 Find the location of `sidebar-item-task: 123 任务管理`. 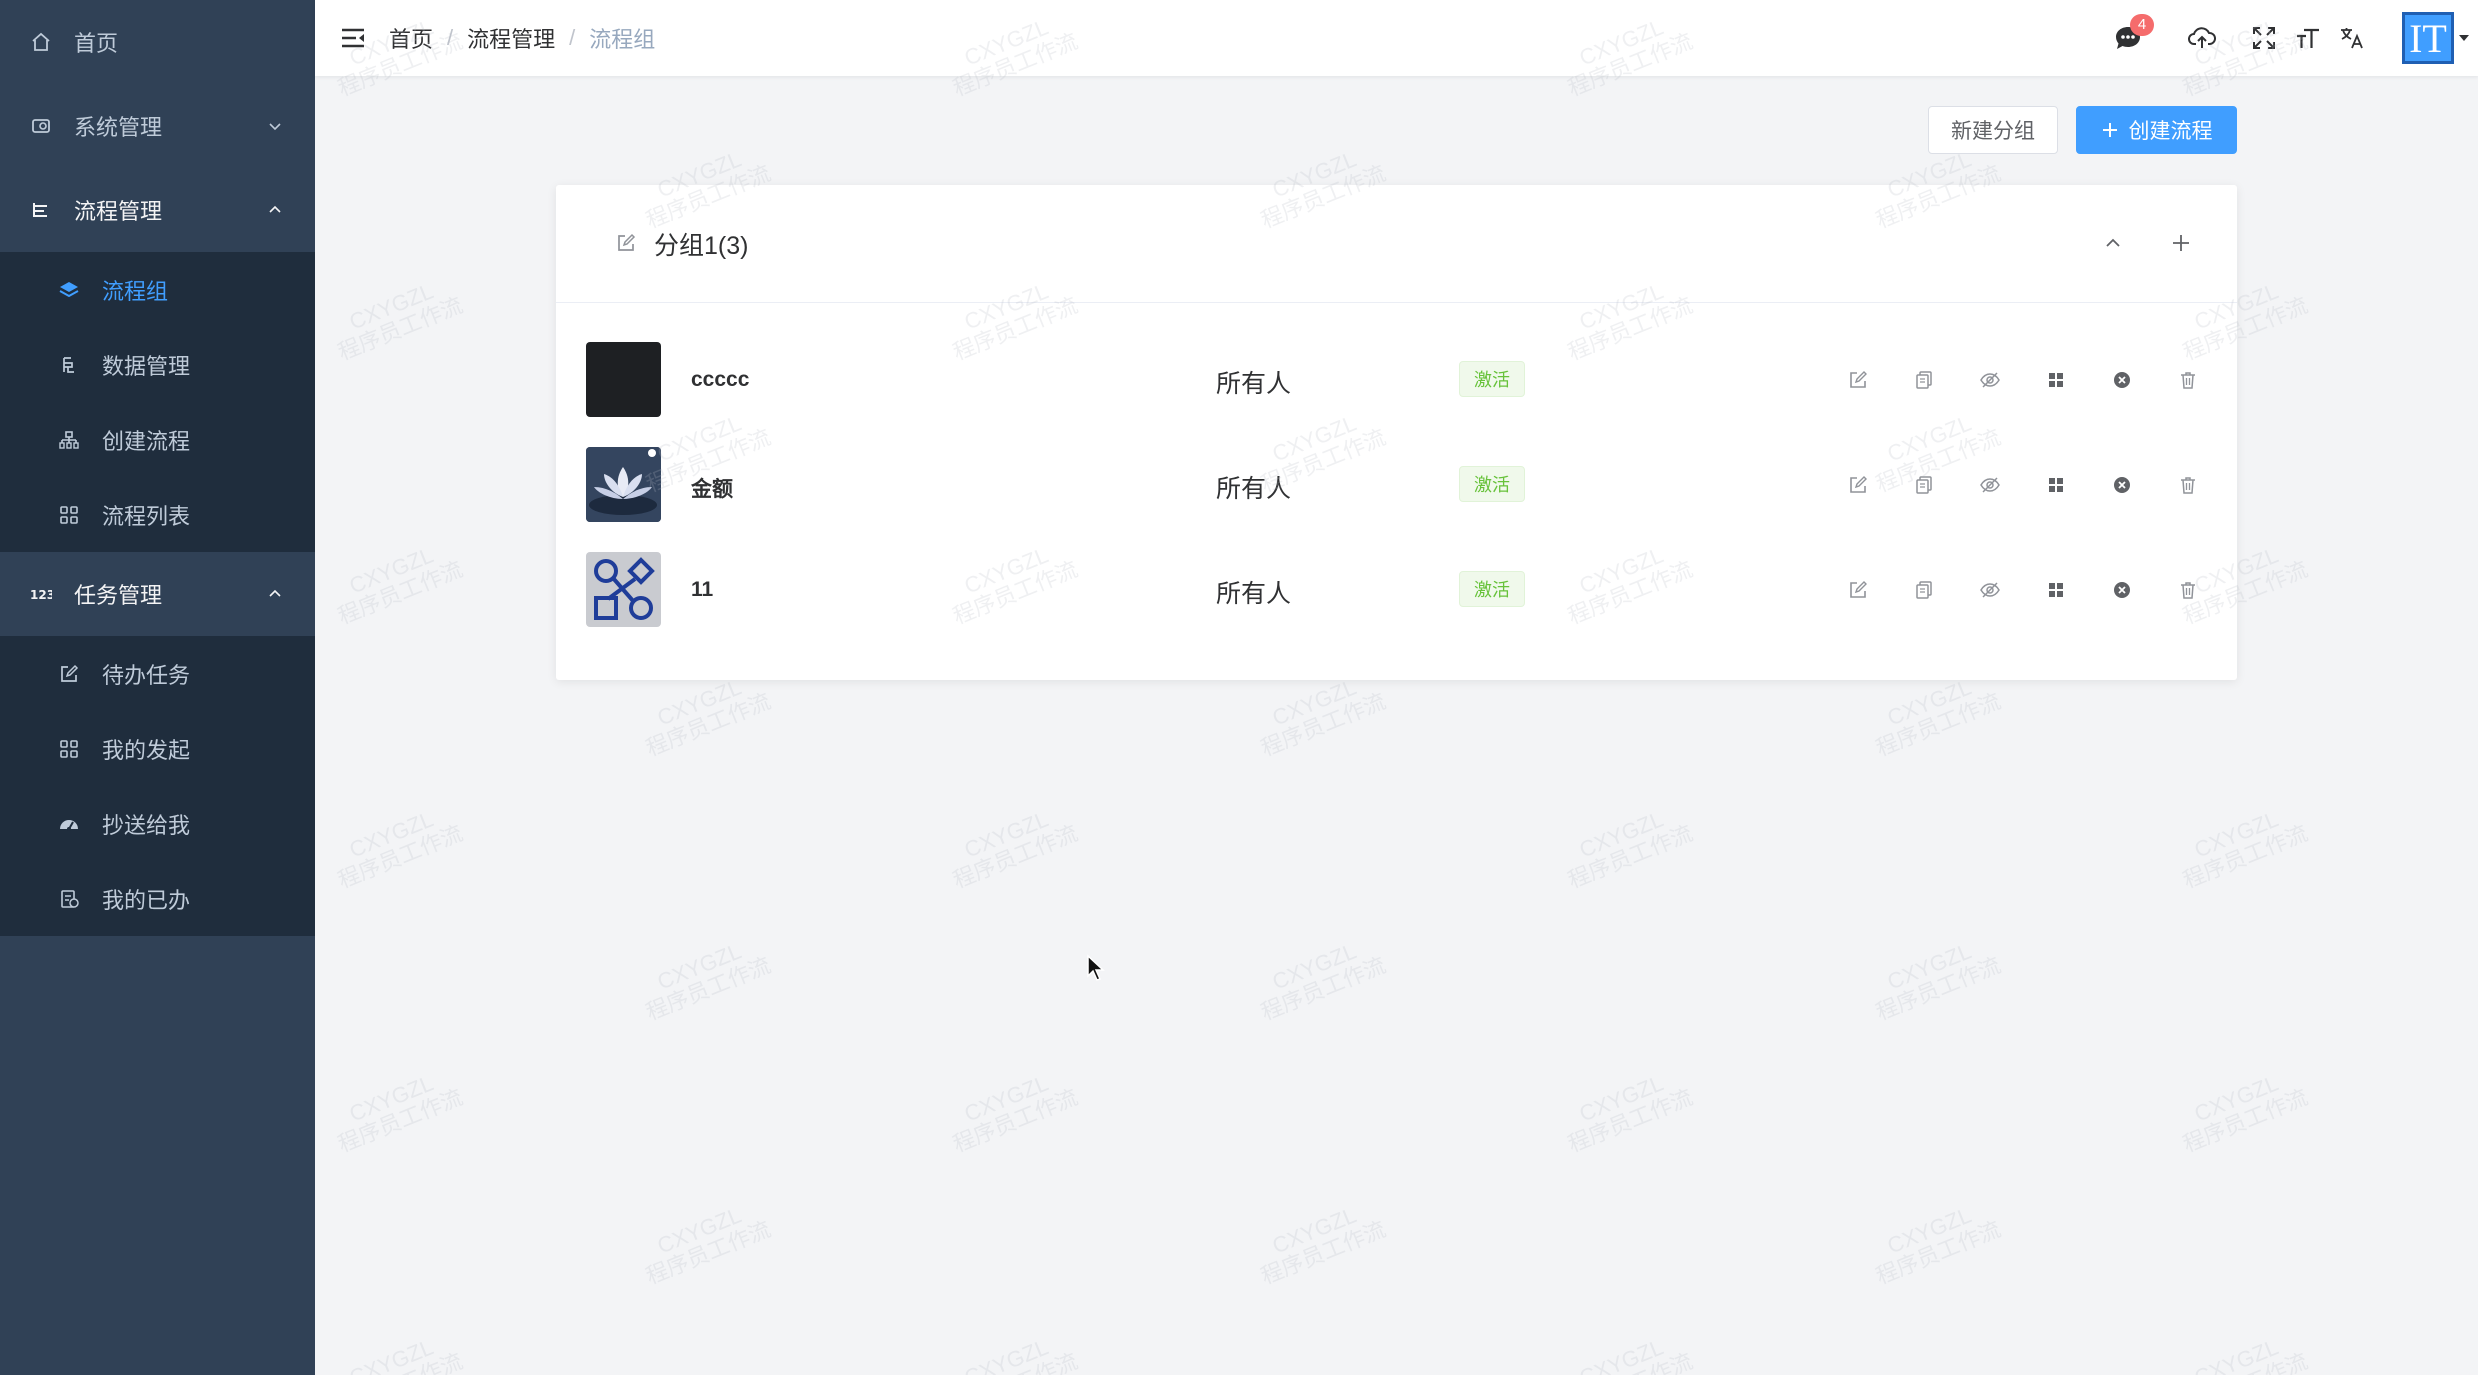

sidebar-item-task: 123 任务管理 is located at coordinates (157, 594).